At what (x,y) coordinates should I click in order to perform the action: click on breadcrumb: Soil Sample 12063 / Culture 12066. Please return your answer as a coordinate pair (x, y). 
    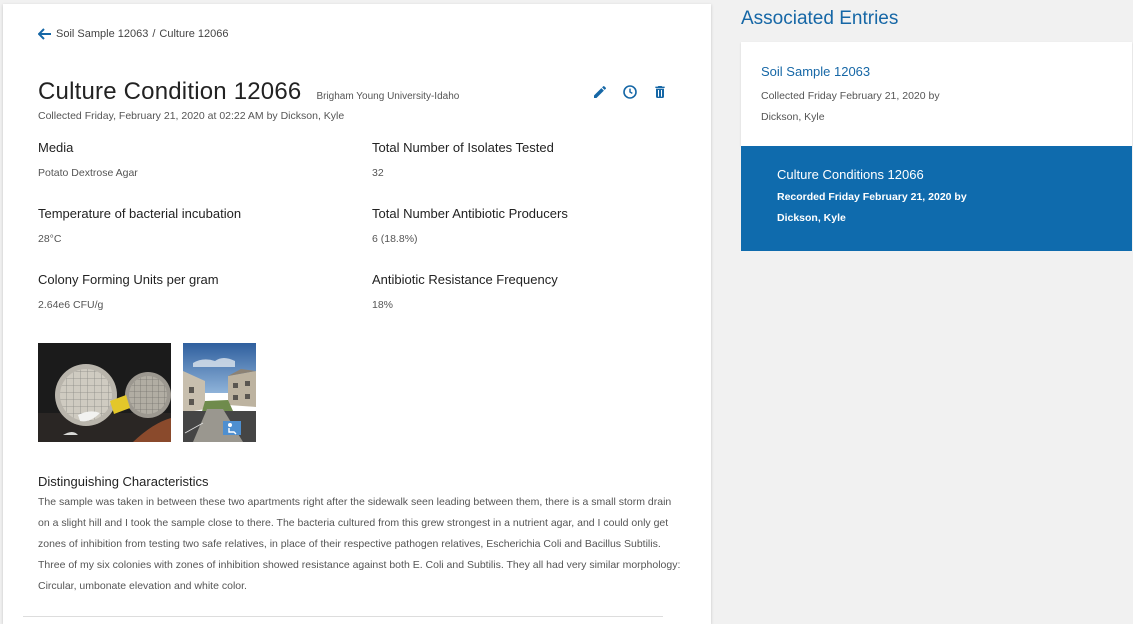
    Looking at the image, I should click on (133, 34).